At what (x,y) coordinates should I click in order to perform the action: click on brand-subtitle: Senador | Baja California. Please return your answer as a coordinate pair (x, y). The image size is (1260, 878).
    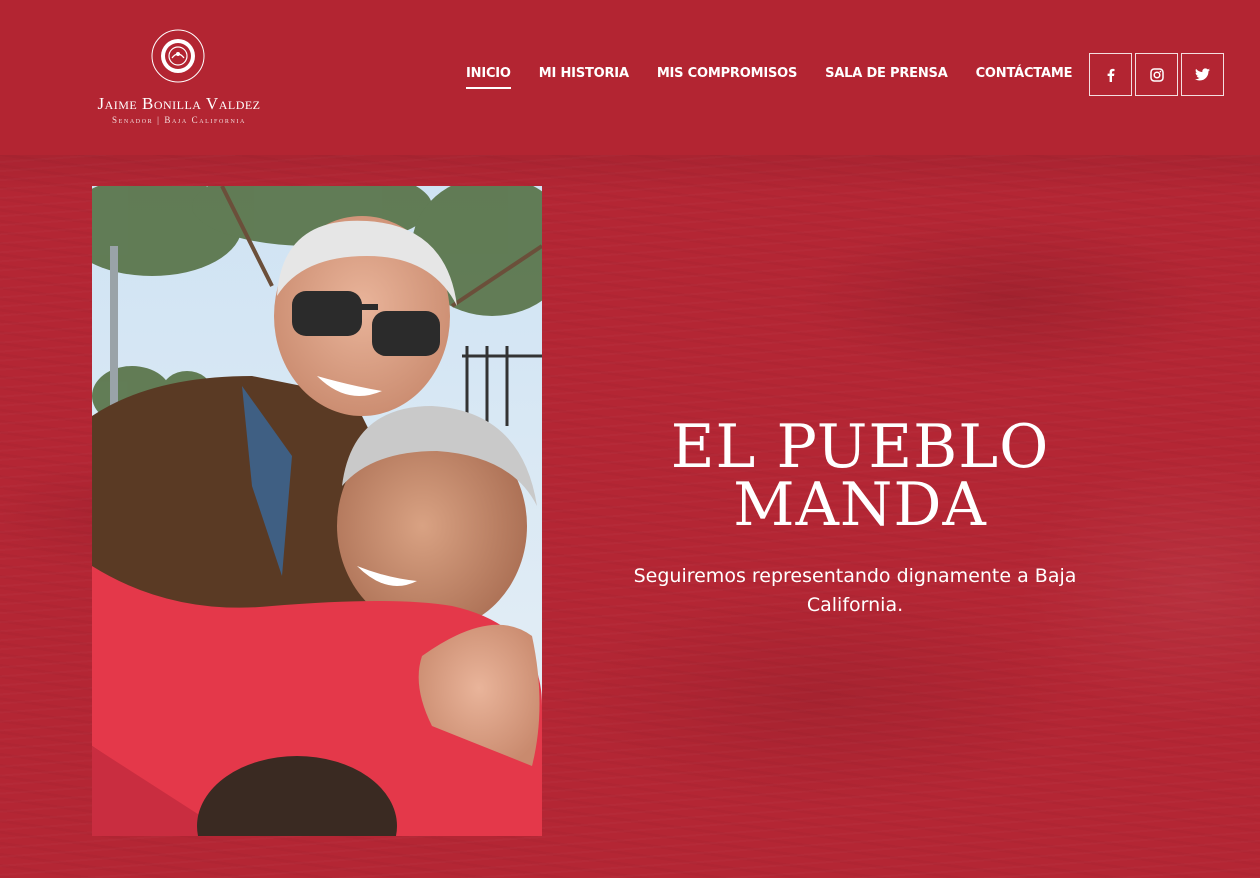
    Looking at the image, I should click on (179, 120).